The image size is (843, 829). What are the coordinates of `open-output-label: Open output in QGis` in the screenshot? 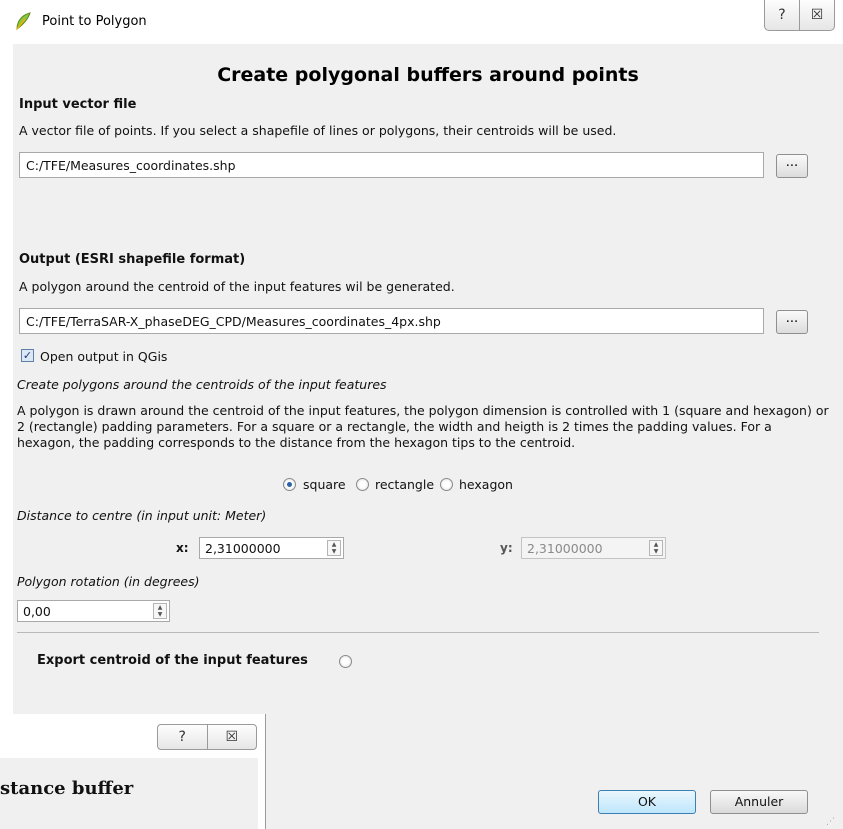 It's located at (104, 356).